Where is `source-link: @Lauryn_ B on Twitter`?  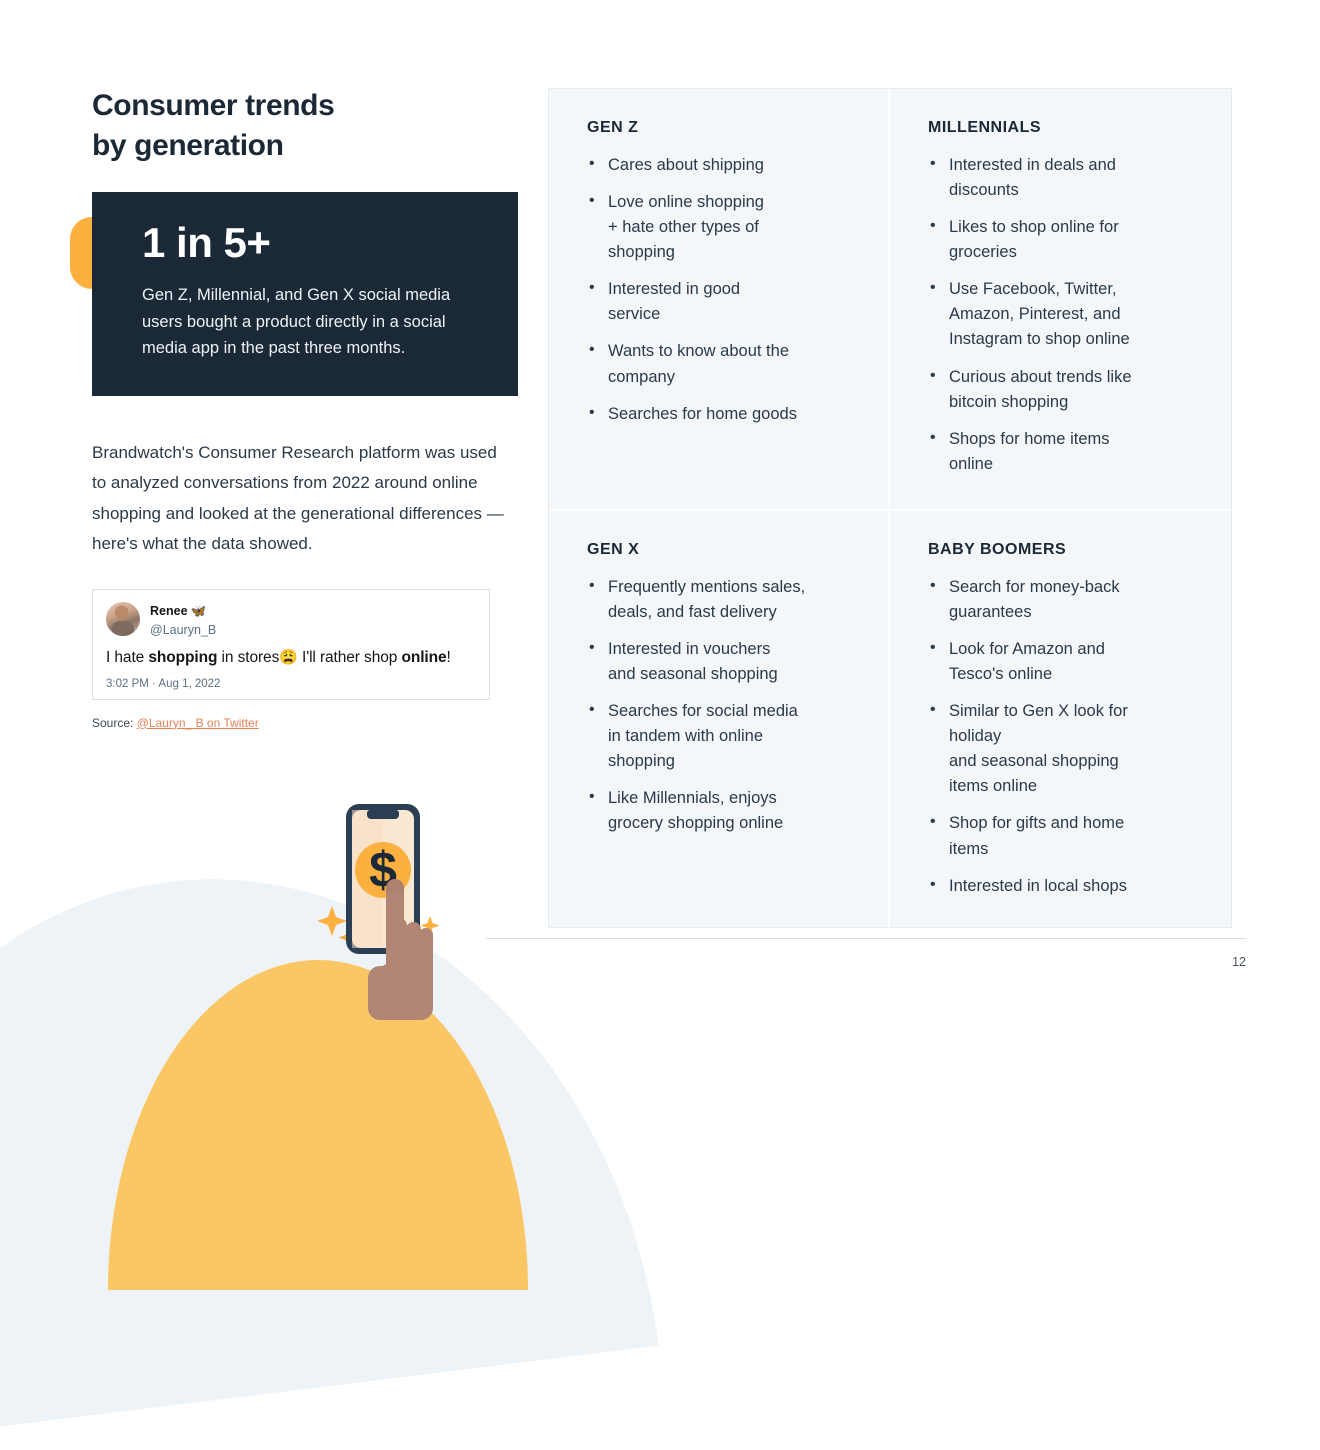 source-link: @Lauryn_ B on Twitter is located at coordinates (198, 723).